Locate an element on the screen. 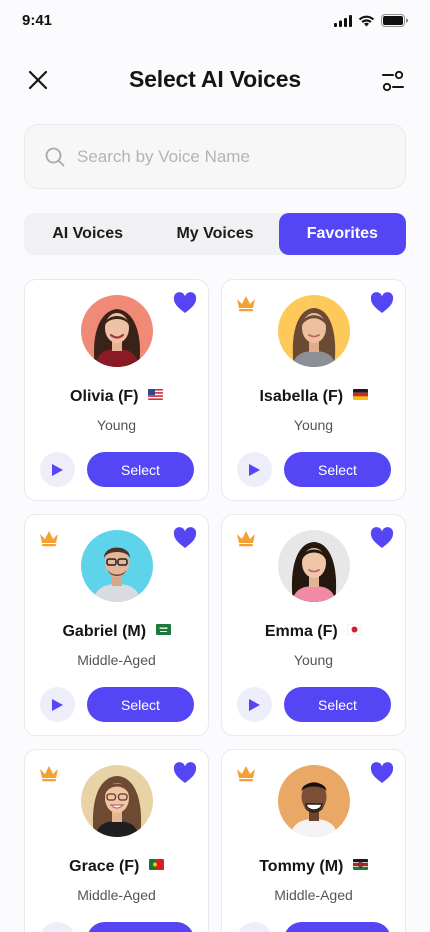  filter-button is located at coordinates (393, 81).